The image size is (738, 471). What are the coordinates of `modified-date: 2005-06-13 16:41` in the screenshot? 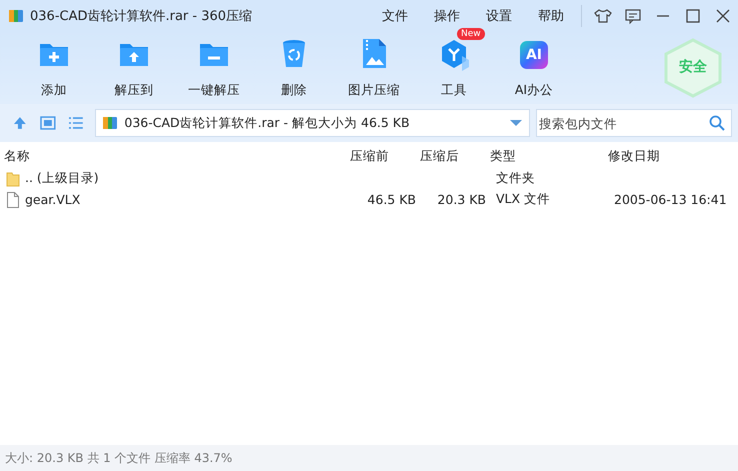 It's located at (670, 199).